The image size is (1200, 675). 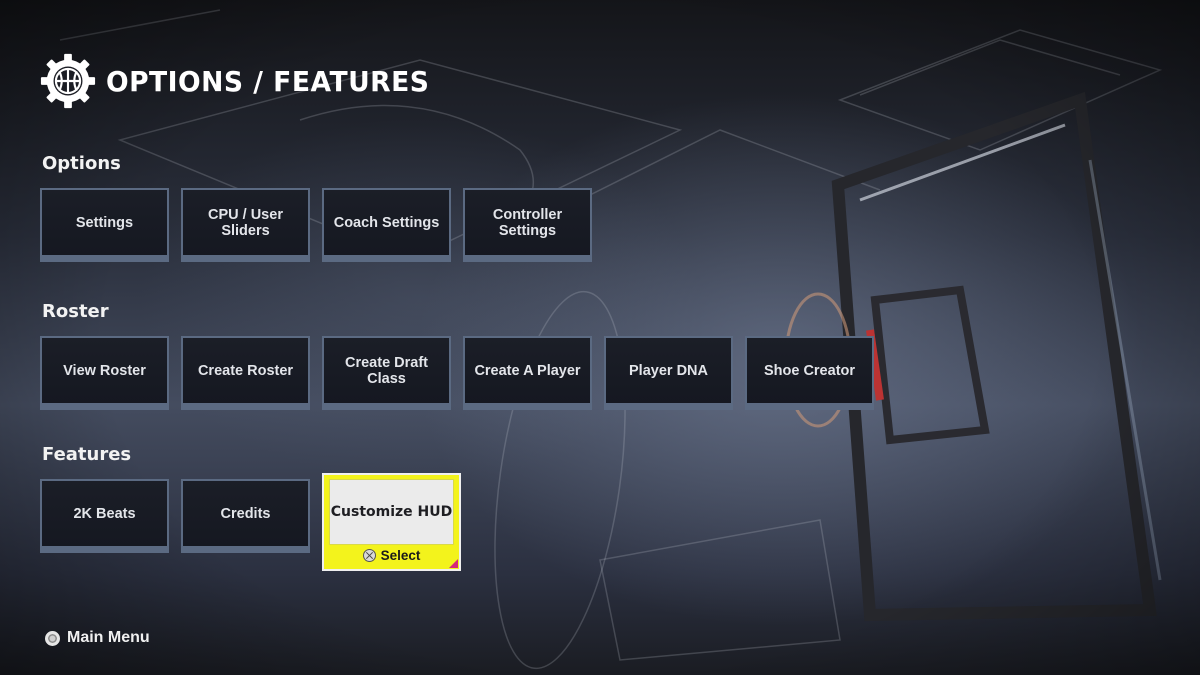 I want to click on tile-cpu-user-sliders: CPU / User Sliders, so click(x=245, y=225).